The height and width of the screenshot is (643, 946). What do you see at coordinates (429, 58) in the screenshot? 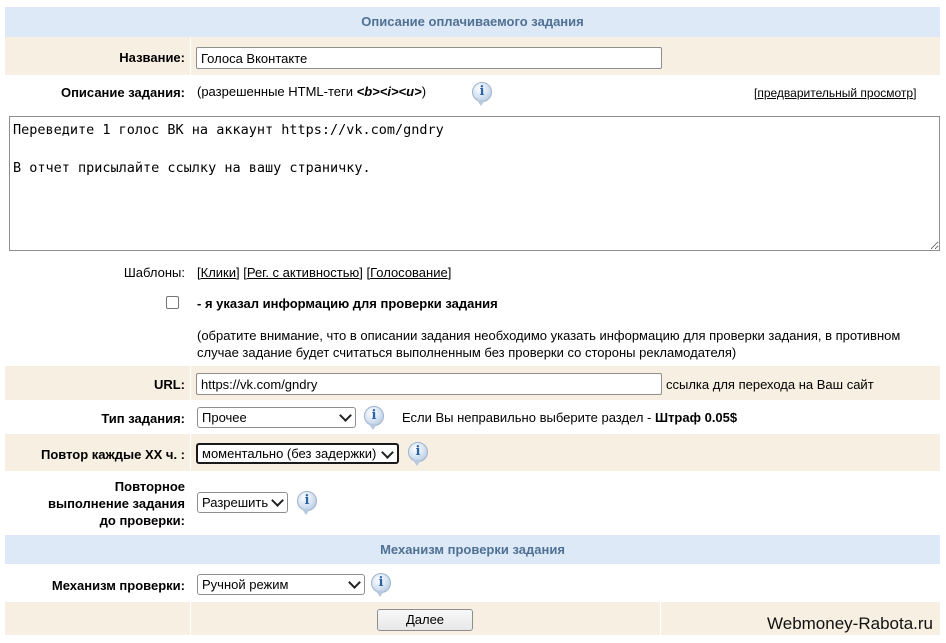
I see `title-input` at bounding box center [429, 58].